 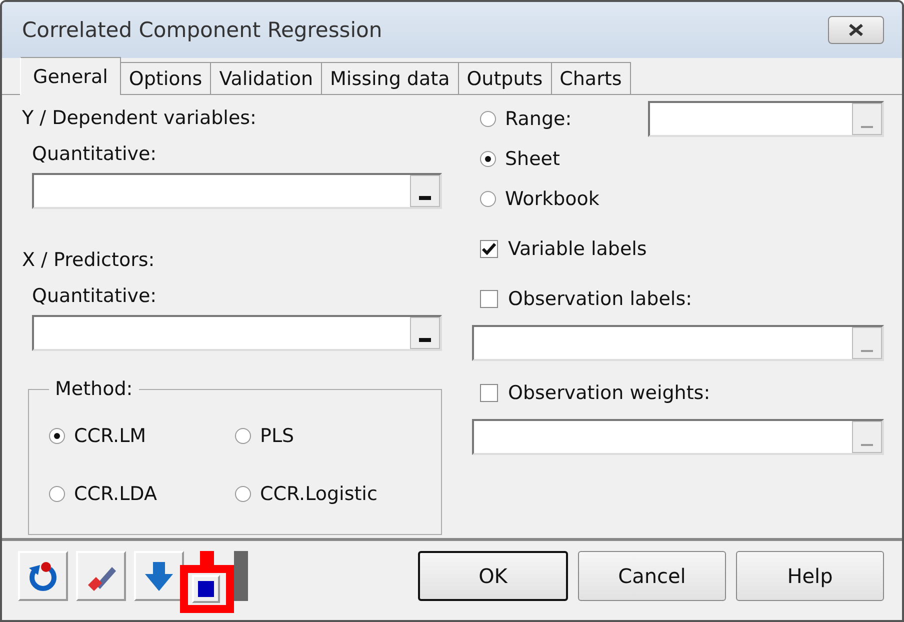 What do you see at coordinates (330, 436) in the screenshot?
I see `radio-option: PLS` at bounding box center [330, 436].